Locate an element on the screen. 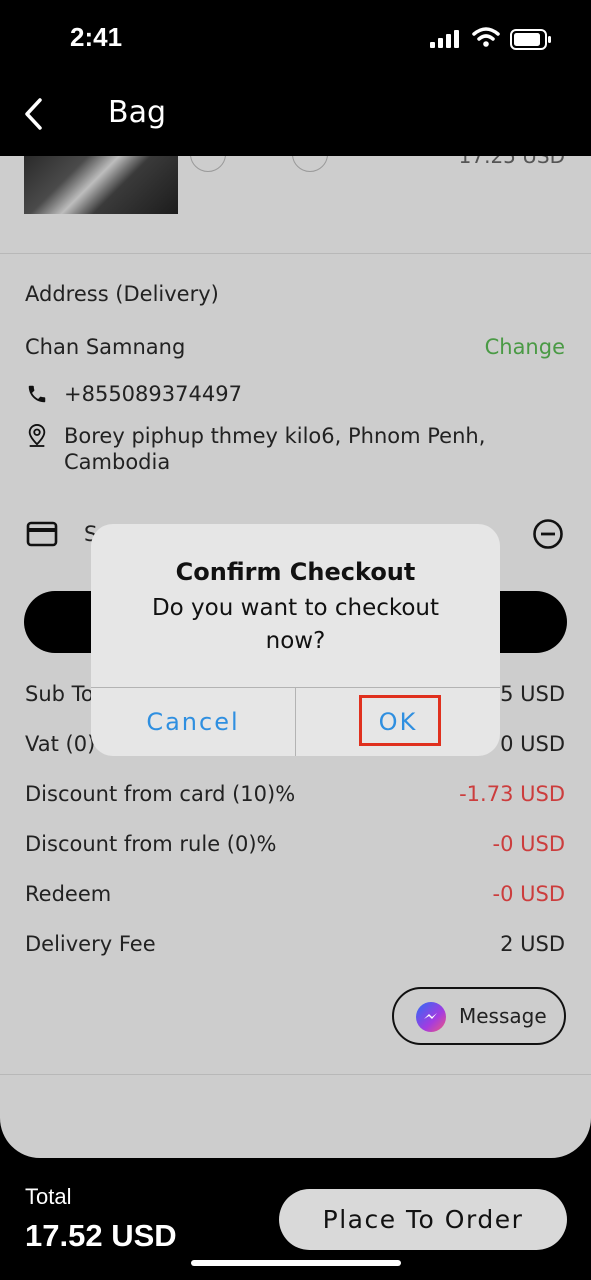 Image resolution: width=591 pixels, height=1280 pixels. product-price: 17.25 USD is located at coordinates (511, 162).